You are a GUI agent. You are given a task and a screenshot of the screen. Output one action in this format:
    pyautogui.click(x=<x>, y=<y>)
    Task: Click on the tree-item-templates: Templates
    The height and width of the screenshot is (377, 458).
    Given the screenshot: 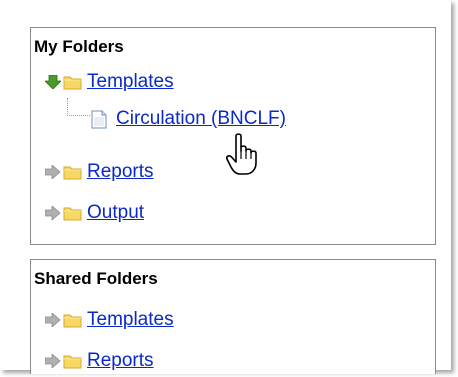 What is the action you would take?
    pyautogui.click(x=109, y=82)
    